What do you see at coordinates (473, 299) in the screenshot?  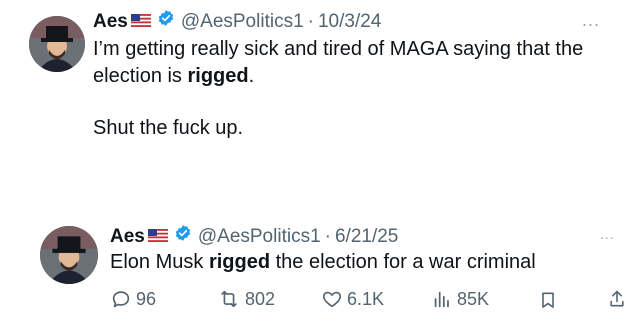 I see `views-count: 85K` at bounding box center [473, 299].